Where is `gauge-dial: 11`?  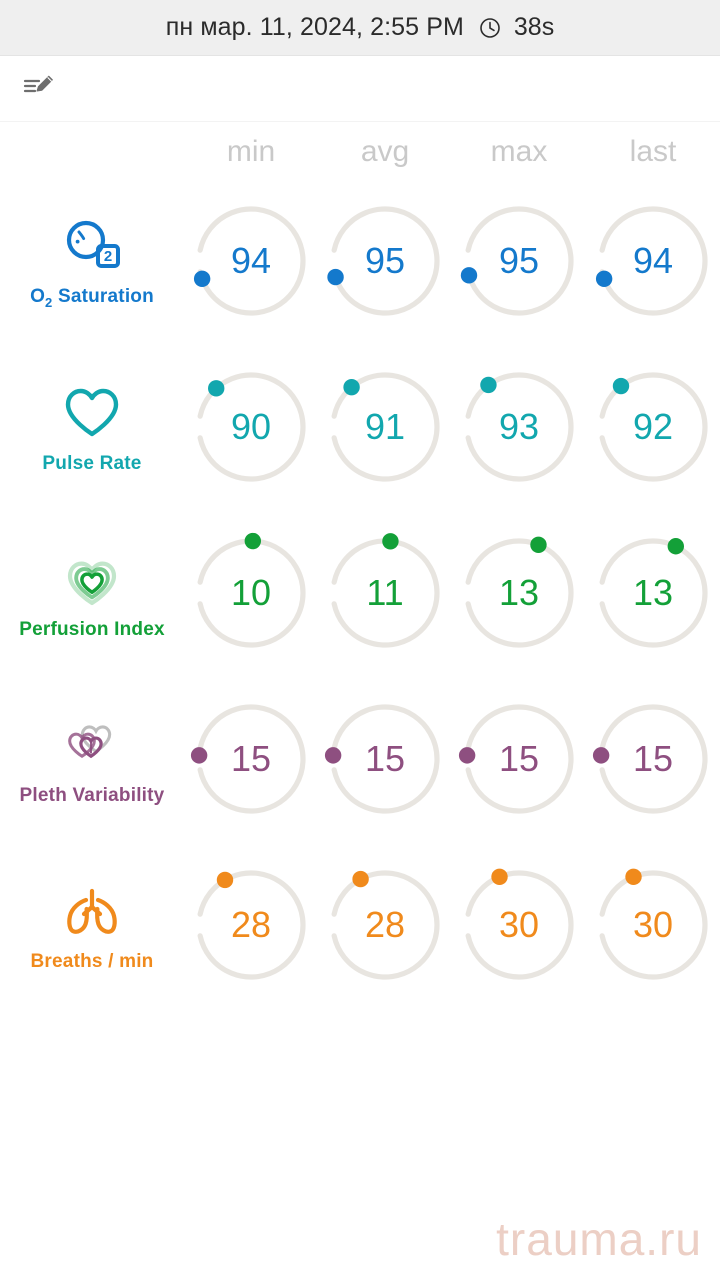
gauge-dial: 11 is located at coordinates (385, 593).